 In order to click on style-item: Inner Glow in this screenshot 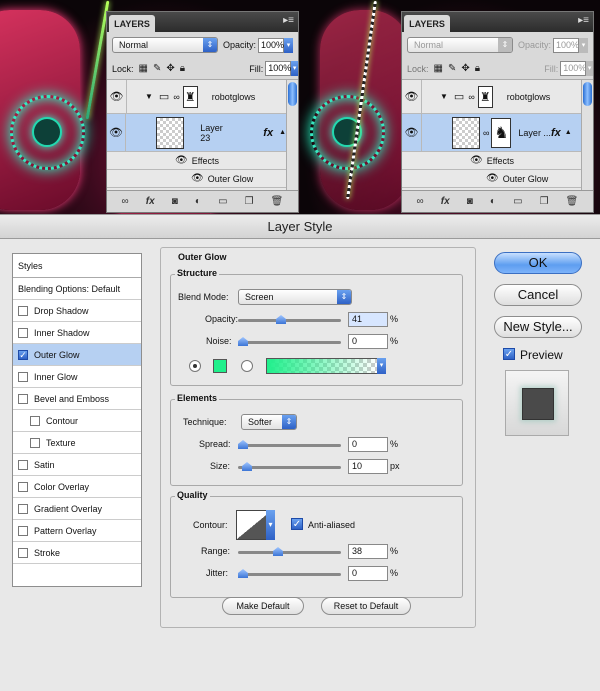, I will do `click(77, 377)`.